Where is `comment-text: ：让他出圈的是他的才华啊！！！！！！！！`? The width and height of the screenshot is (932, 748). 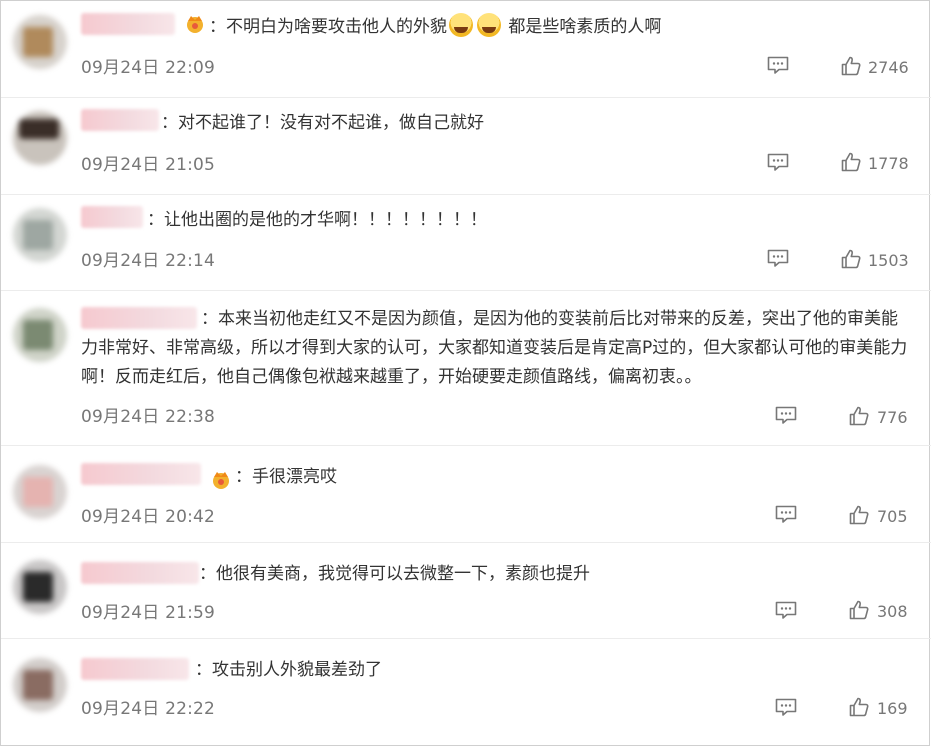
comment-text: ：让他出圈的是他的才华啊！！！！！！！！ is located at coordinates (317, 220).